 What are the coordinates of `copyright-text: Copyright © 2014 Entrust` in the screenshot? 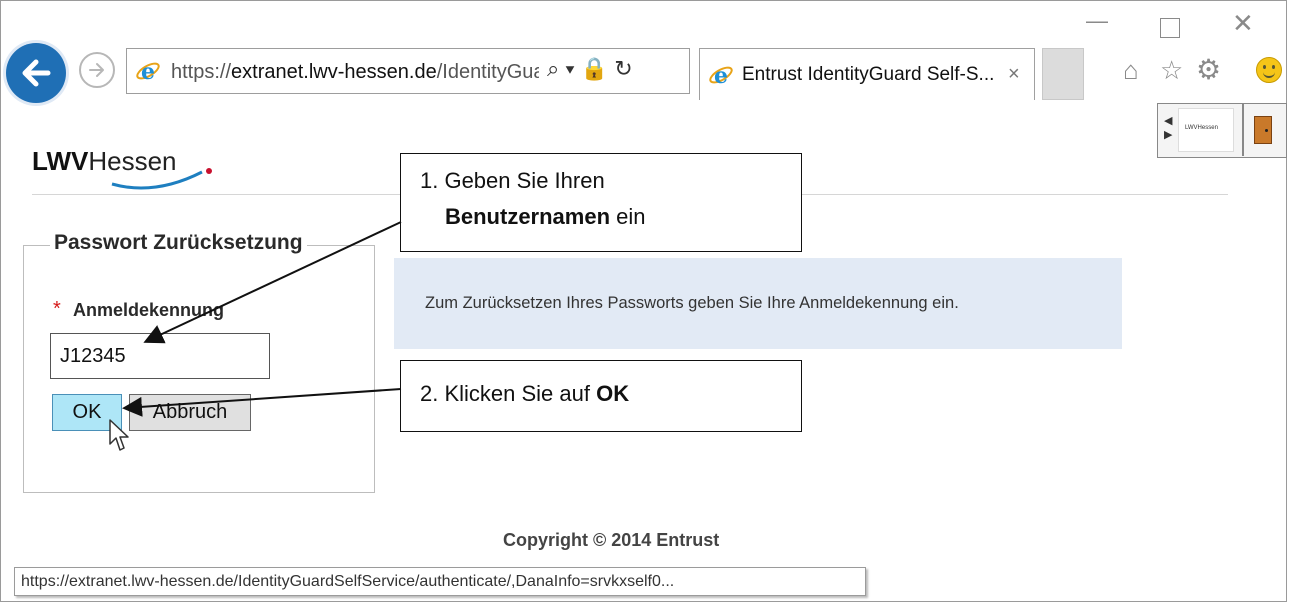 It's located at (611, 540).